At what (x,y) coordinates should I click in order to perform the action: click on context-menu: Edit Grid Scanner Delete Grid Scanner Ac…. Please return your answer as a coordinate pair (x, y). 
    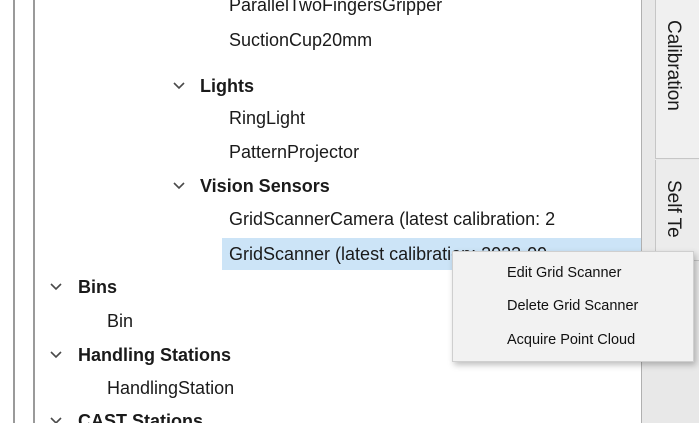
    Looking at the image, I should click on (573, 306).